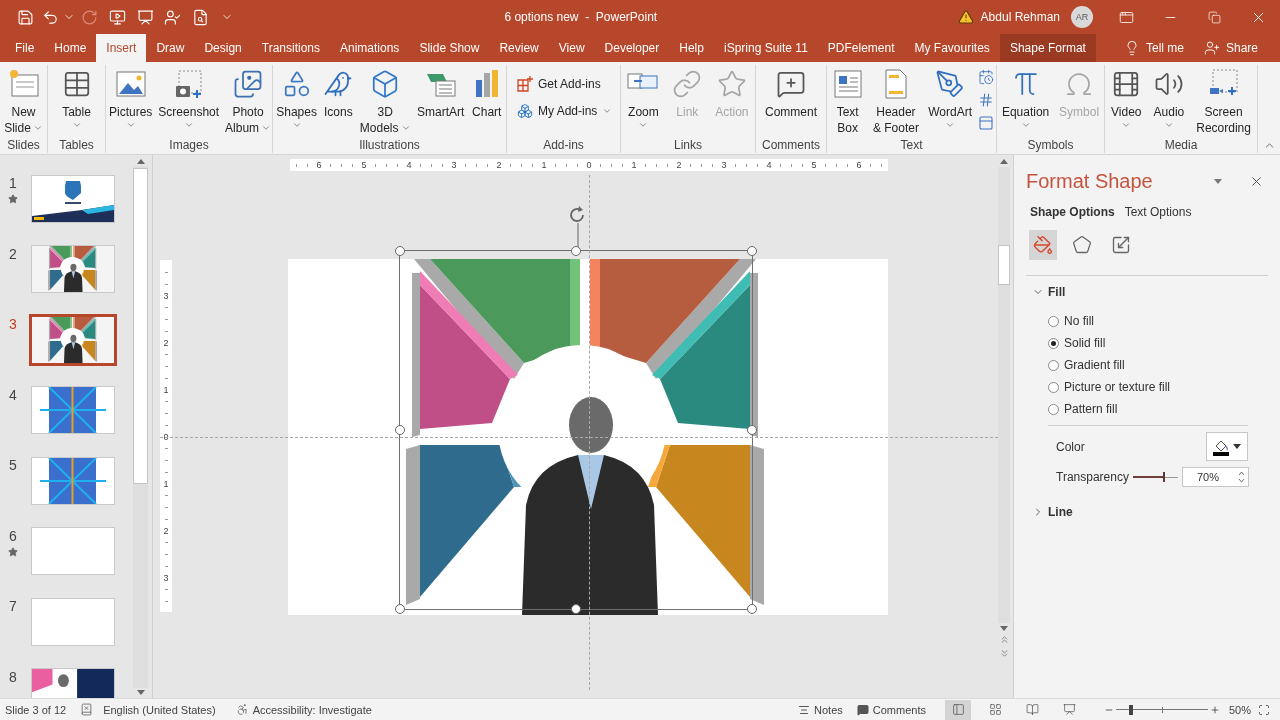  I want to click on monitor-play-icon, so click(117, 17).